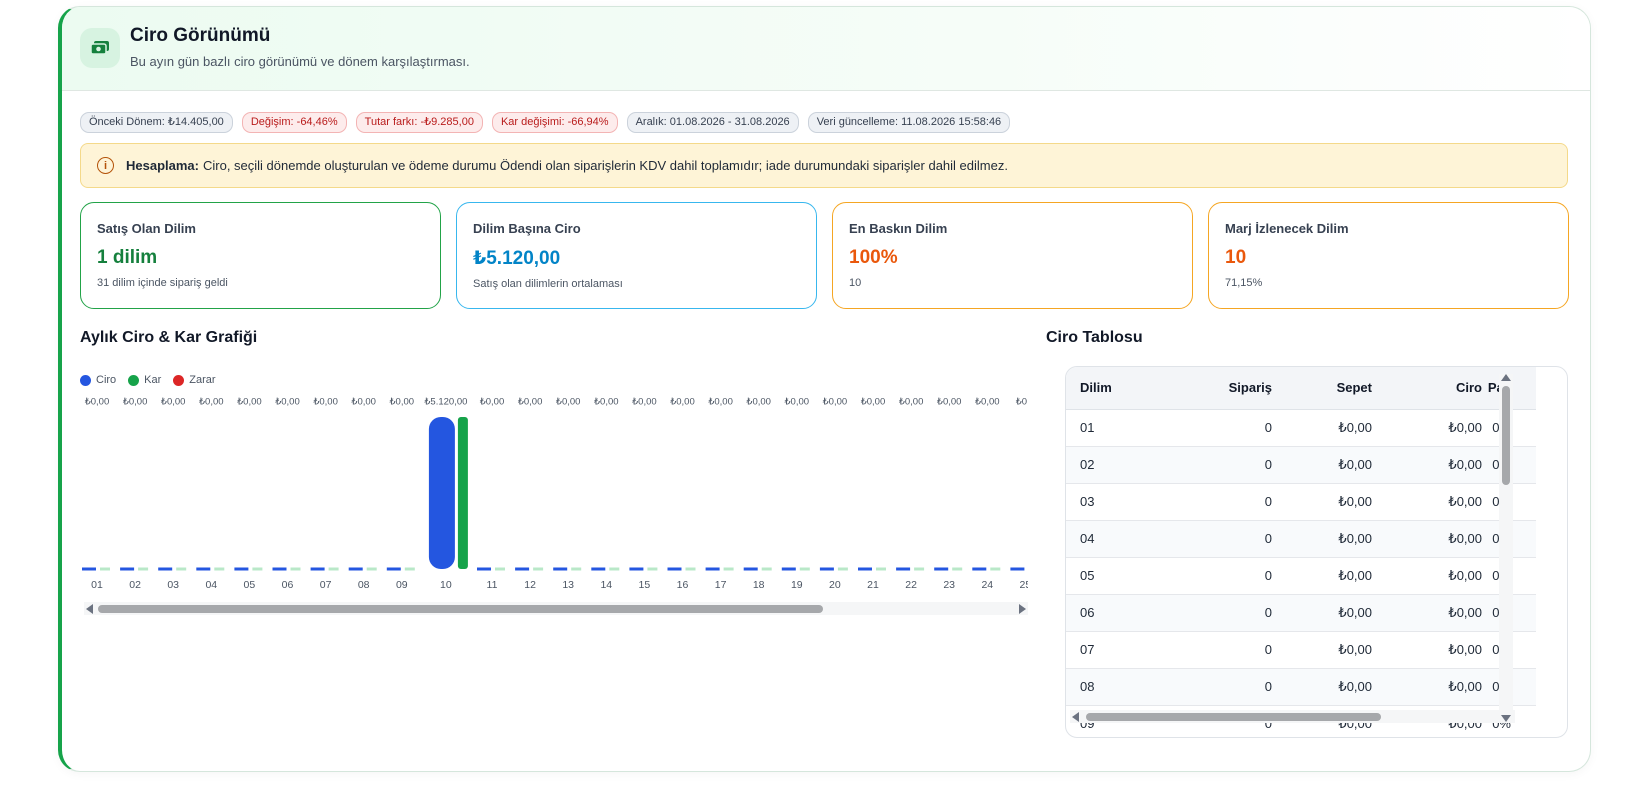  I want to click on chart-horizontal-scrollbar, so click(556, 608).